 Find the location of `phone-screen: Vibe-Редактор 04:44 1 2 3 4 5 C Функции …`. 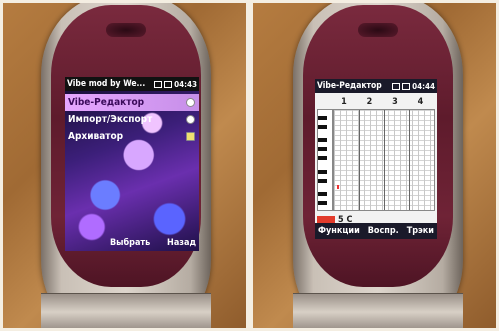

phone-screen: Vibe-Редактор 04:44 1 2 3 4 5 C Функции … is located at coordinates (376, 159).